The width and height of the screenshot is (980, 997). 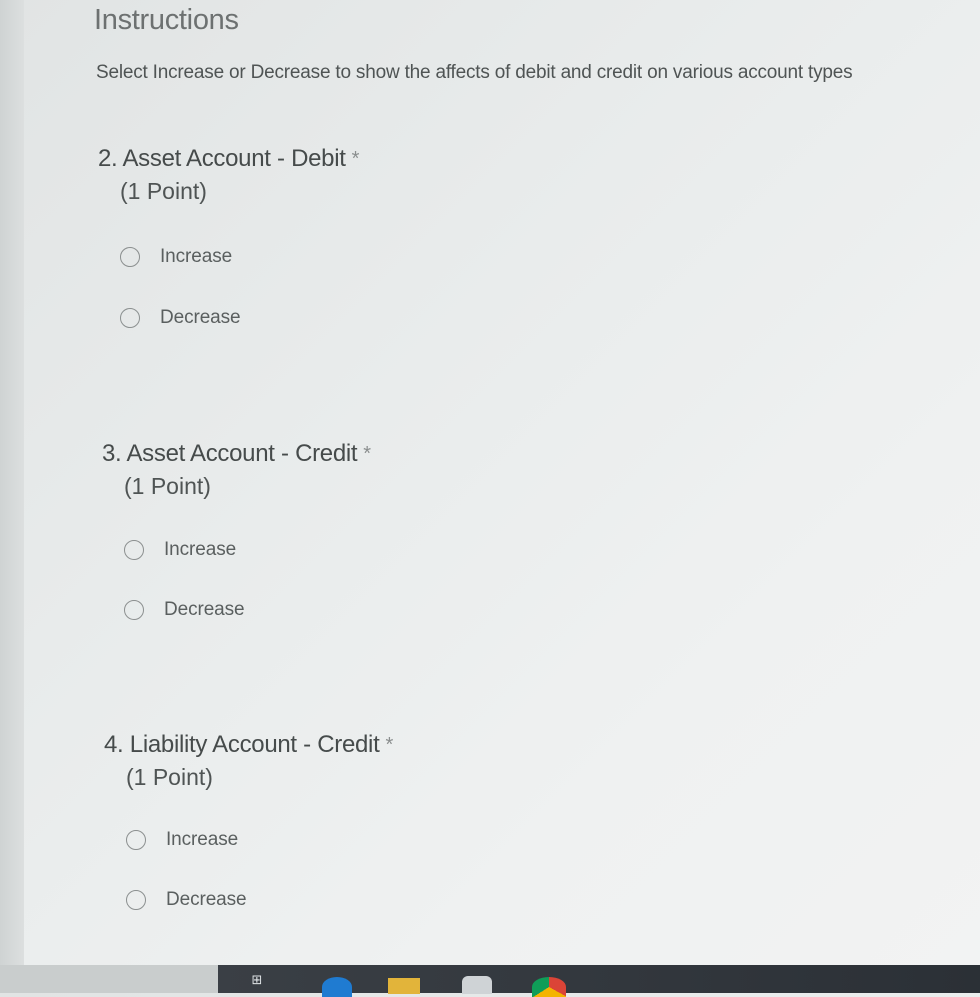 What do you see at coordinates (166, 20) in the screenshot?
I see `section-title: Instructions` at bounding box center [166, 20].